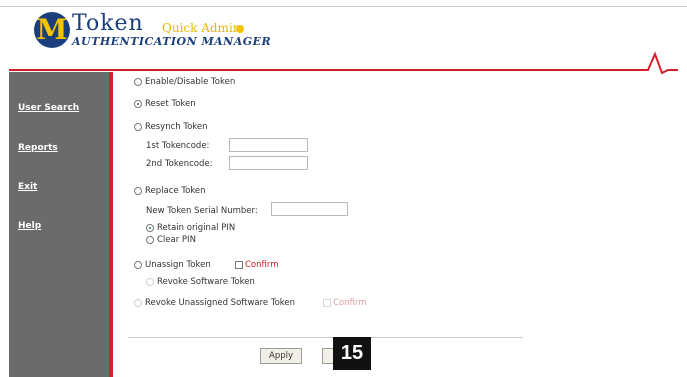 The image size is (687, 377). I want to click on sidebar-item-user-search: User Search, so click(48, 108).